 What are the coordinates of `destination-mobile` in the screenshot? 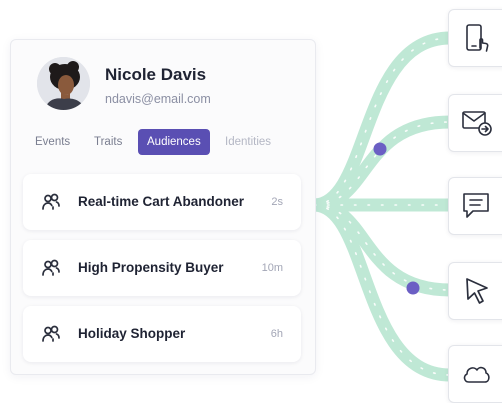 It's located at (475, 38).